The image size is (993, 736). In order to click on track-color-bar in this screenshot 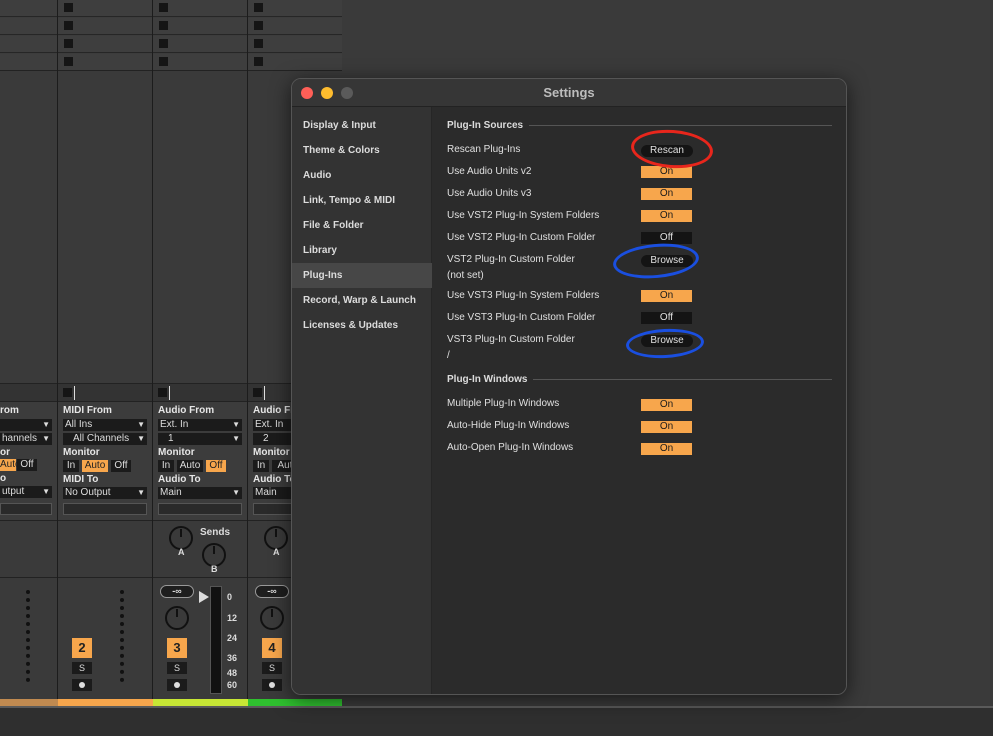, I will do `click(29, 702)`.